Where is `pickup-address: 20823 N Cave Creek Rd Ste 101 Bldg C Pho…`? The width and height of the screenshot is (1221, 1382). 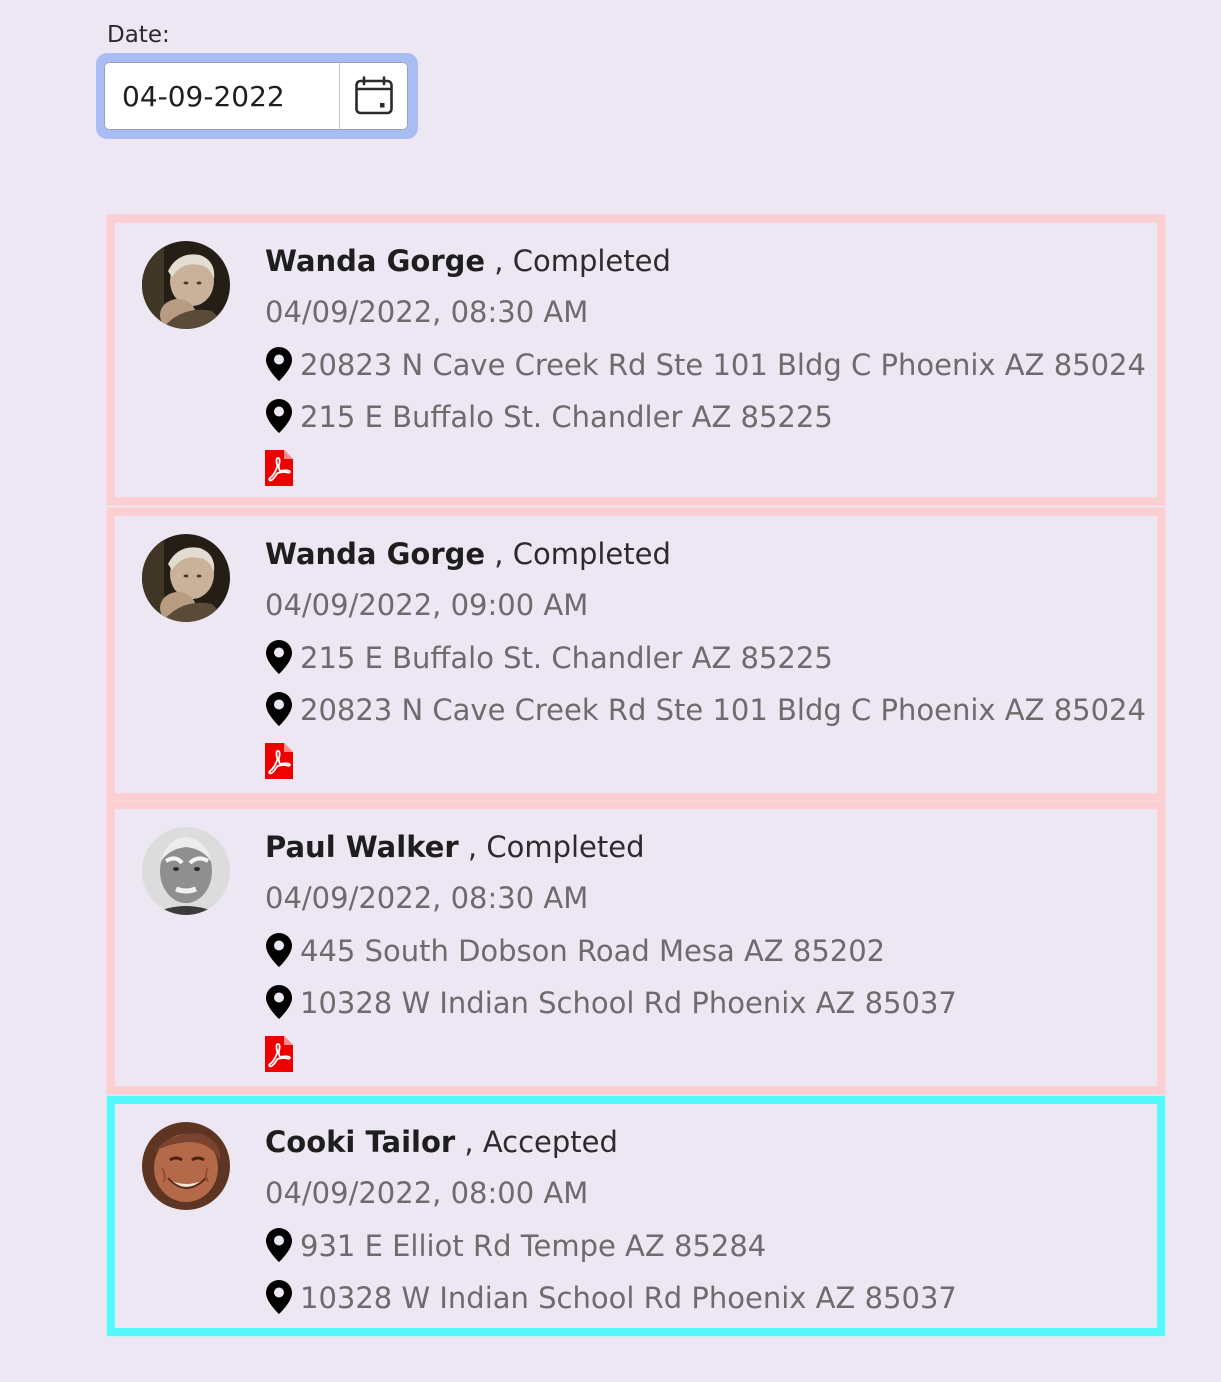 pickup-address: 20823 N Cave Creek Rd Ste 101 Bldg C Pho… is located at coordinates (706, 365).